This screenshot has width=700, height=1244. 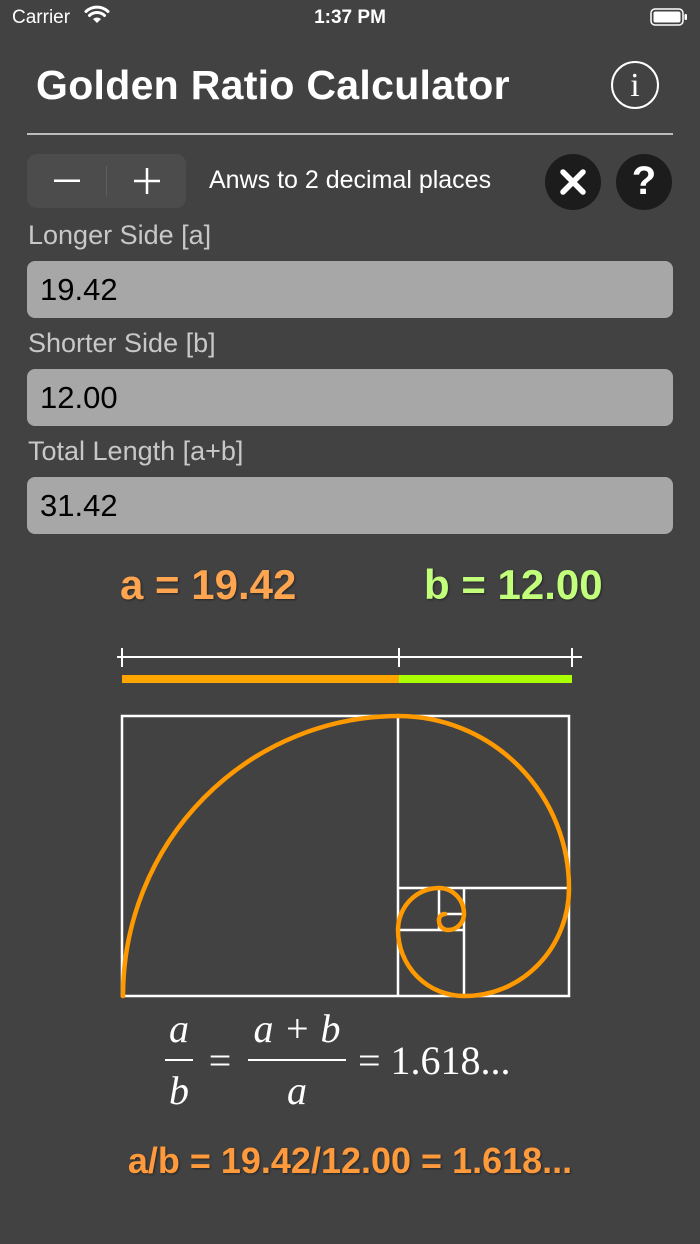 I want to click on formula-b-denominator: b, so click(x=179, y=1090).